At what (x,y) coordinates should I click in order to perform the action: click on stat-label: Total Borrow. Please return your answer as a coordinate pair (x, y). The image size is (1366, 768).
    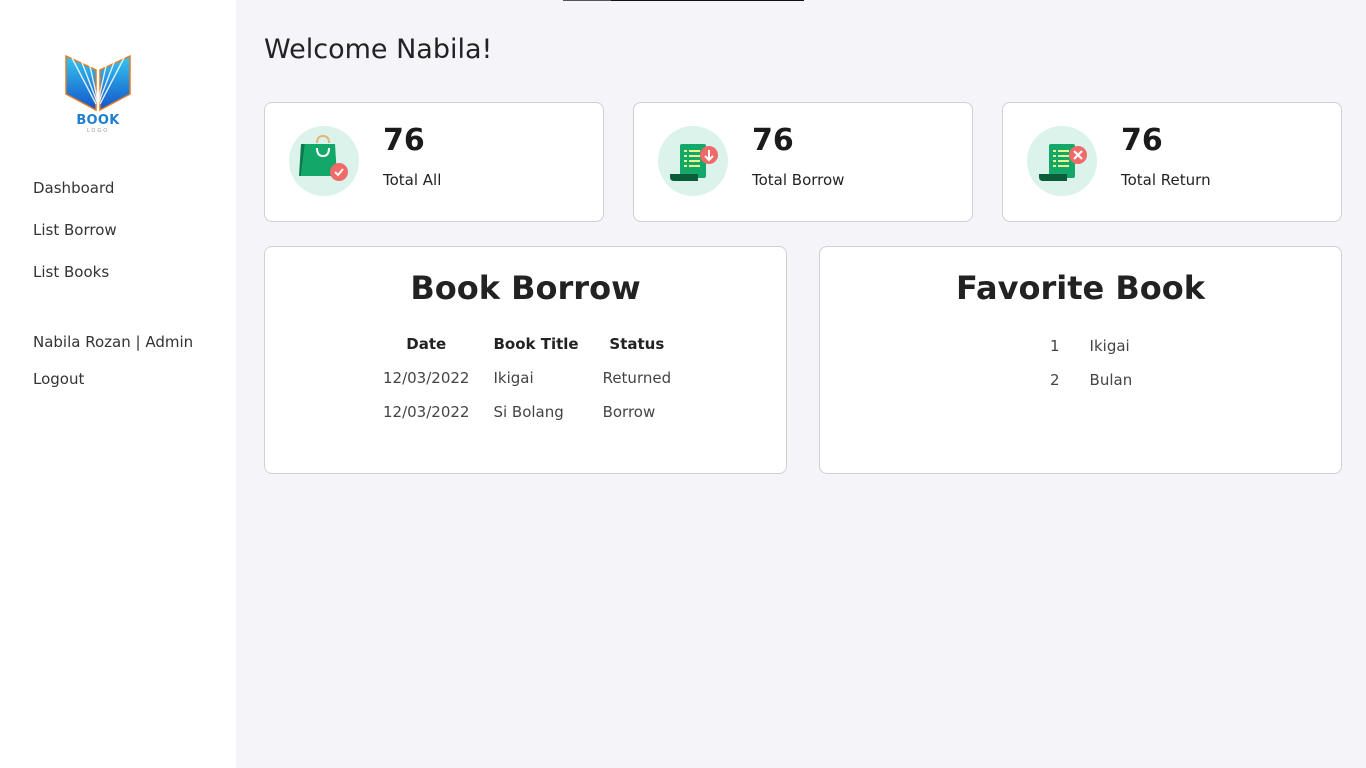
    Looking at the image, I should click on (798, 180).